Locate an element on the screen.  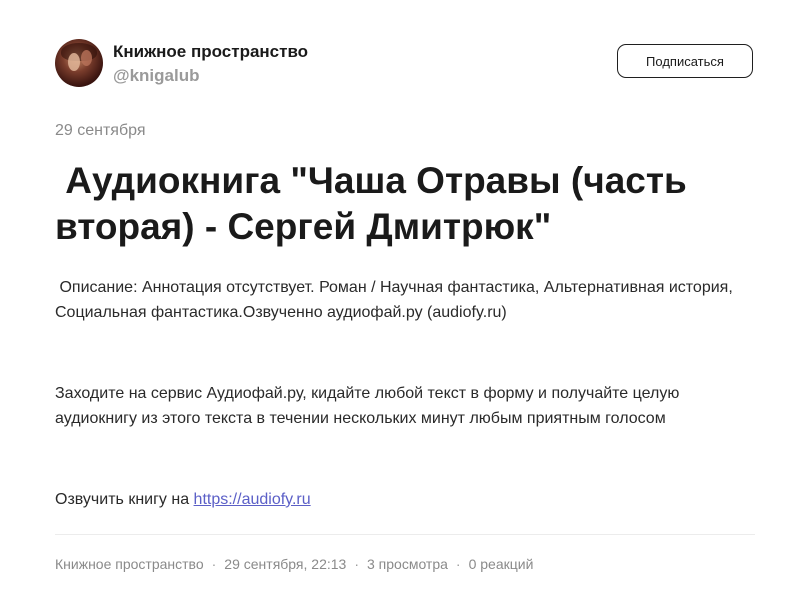
subscribe-button: Подписаться is located at coordinates (685, 61).